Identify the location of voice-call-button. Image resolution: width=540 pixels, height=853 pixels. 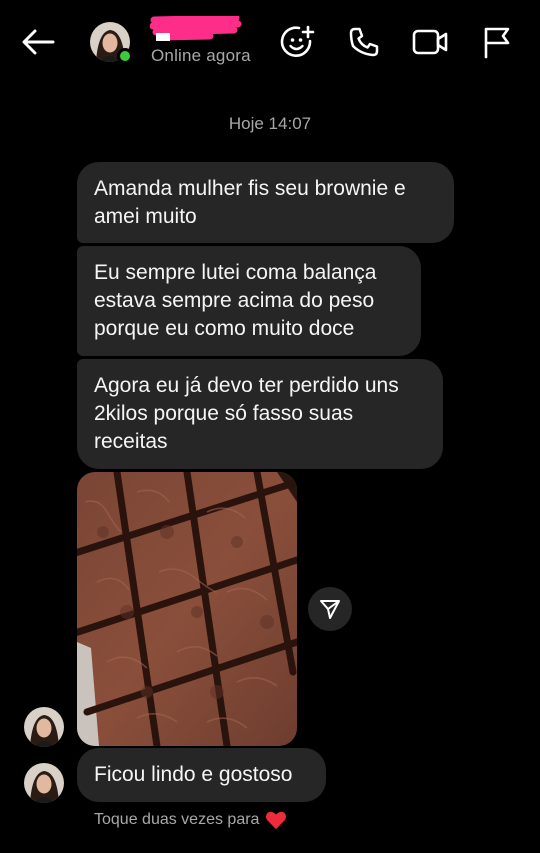
(364, 42).